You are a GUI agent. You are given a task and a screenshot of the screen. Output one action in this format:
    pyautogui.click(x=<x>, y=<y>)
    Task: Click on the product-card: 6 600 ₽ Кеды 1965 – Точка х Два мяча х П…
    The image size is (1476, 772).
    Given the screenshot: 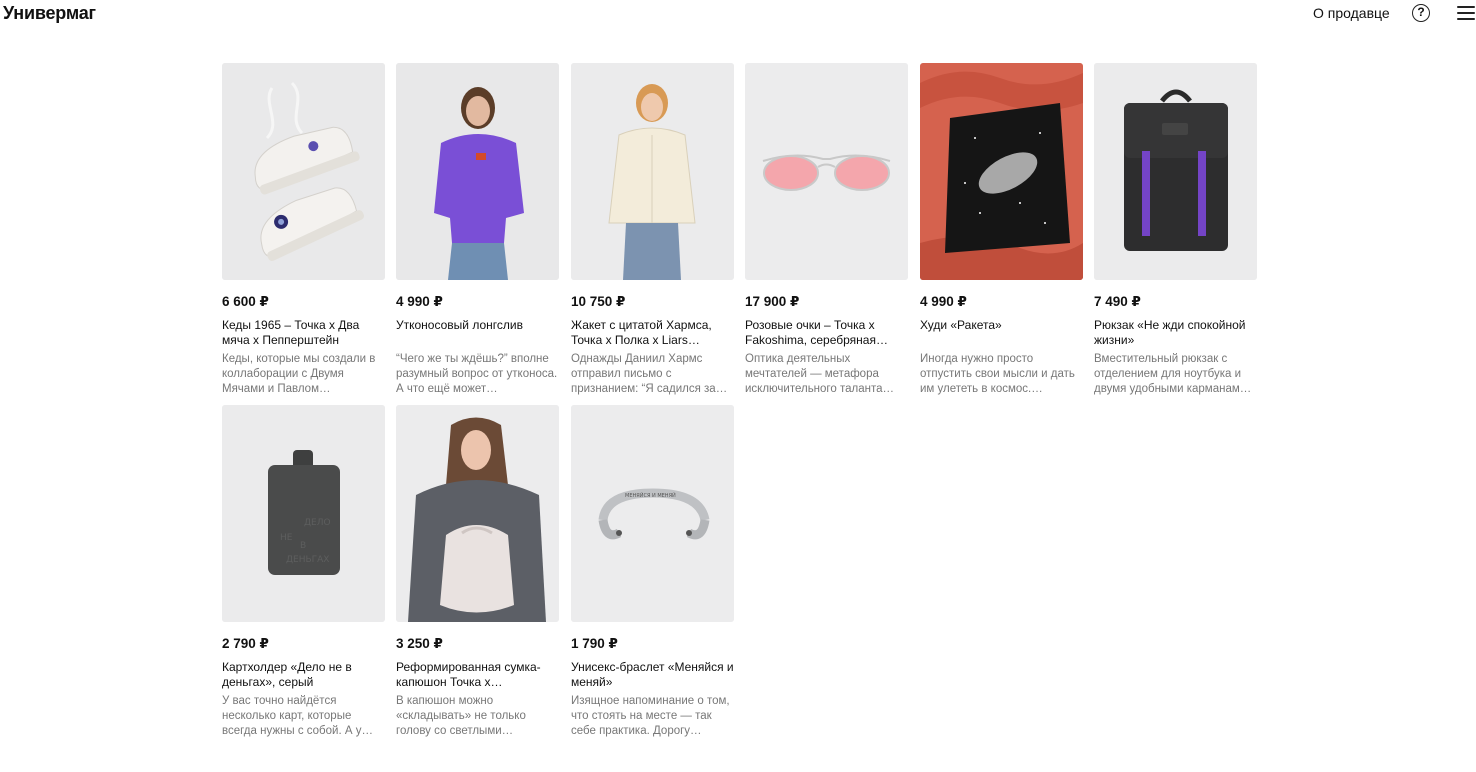 What is the action you would take?
    pyautogui.click(x=303, y=230)
    